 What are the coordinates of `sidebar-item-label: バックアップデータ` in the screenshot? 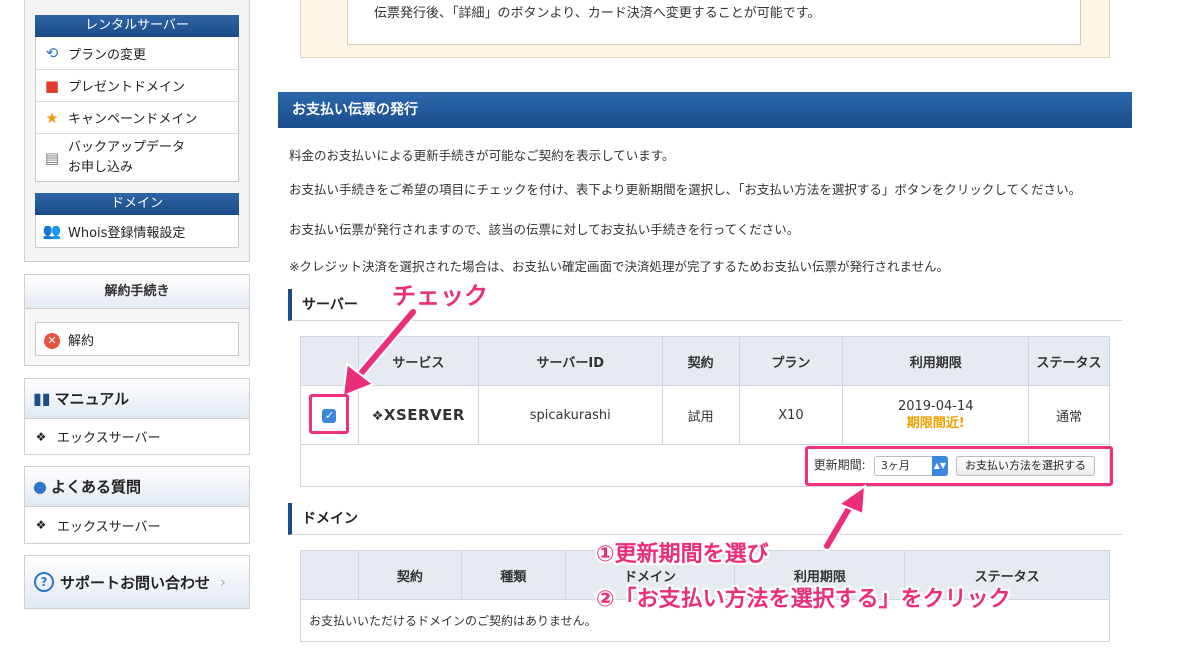 It's located at (127, 147).